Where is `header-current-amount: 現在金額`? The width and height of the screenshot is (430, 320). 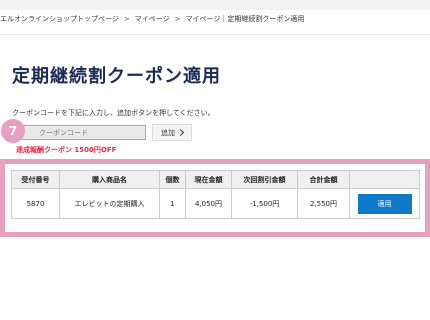
header-current-amount: 現在金額 is located at coordinates (208, 179).